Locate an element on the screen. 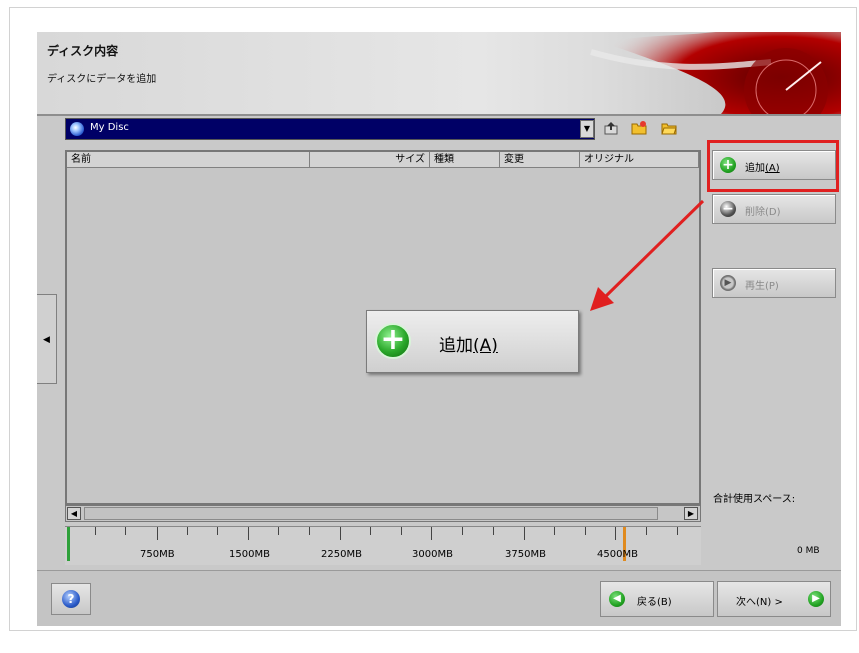 The height and width of the screenshot is (653, 859). zoomed-add-mnemonic: (A) is located at coordinates (485, 346).